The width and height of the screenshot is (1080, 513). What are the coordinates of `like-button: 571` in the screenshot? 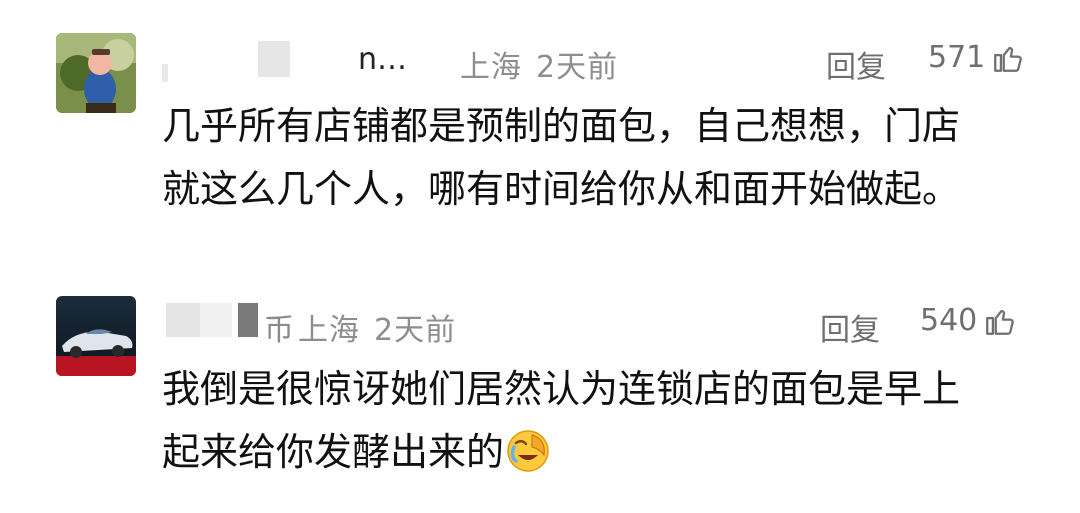 It's located at (976, 57).